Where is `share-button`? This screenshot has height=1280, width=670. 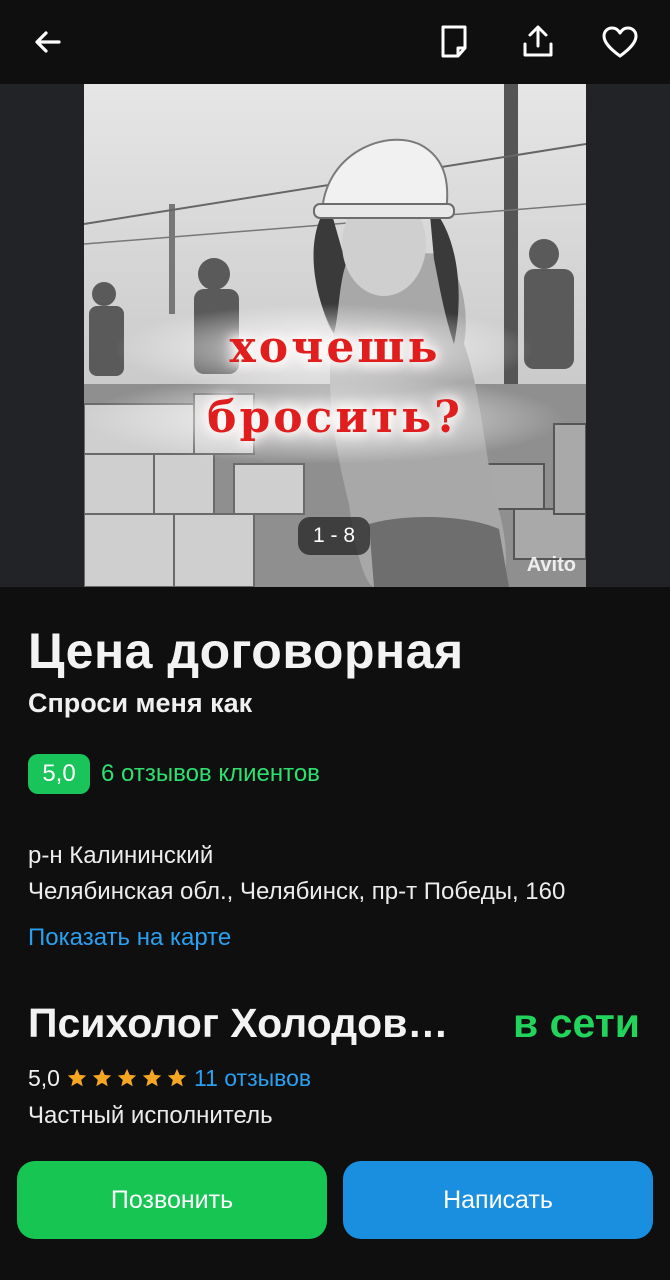 share-button is located at coordinates (538, 42).